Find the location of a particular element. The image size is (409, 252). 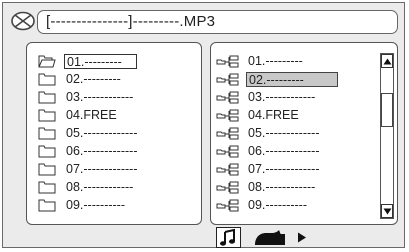

folder-label: 09.---------- is located at coordinates (96, 204).